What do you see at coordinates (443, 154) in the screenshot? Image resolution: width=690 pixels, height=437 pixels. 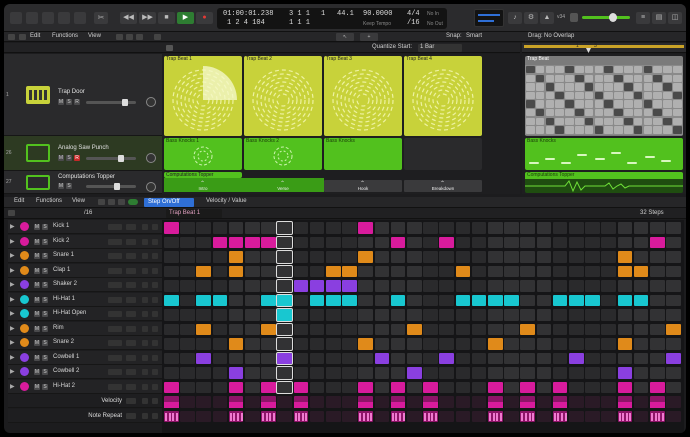 I see `empty-cell` at bounding box center [443, 154].